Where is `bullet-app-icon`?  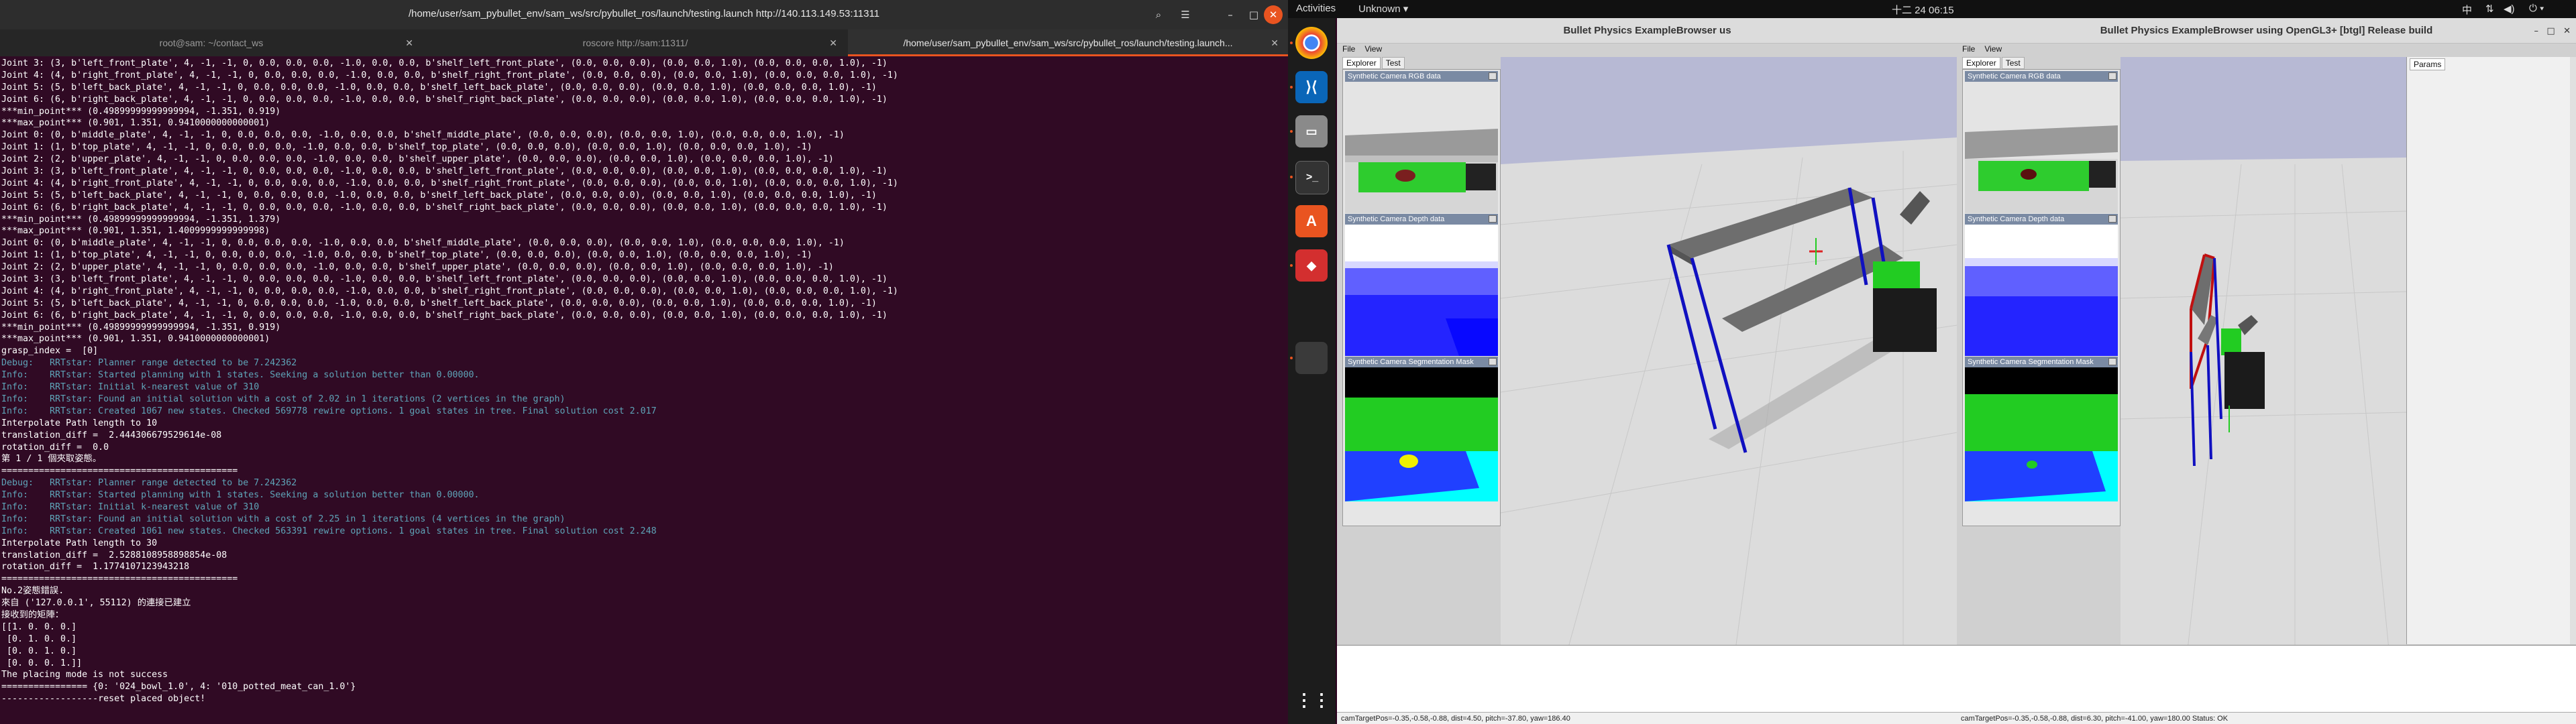 bullet-app-icon is located at coordinates (1311, 358).